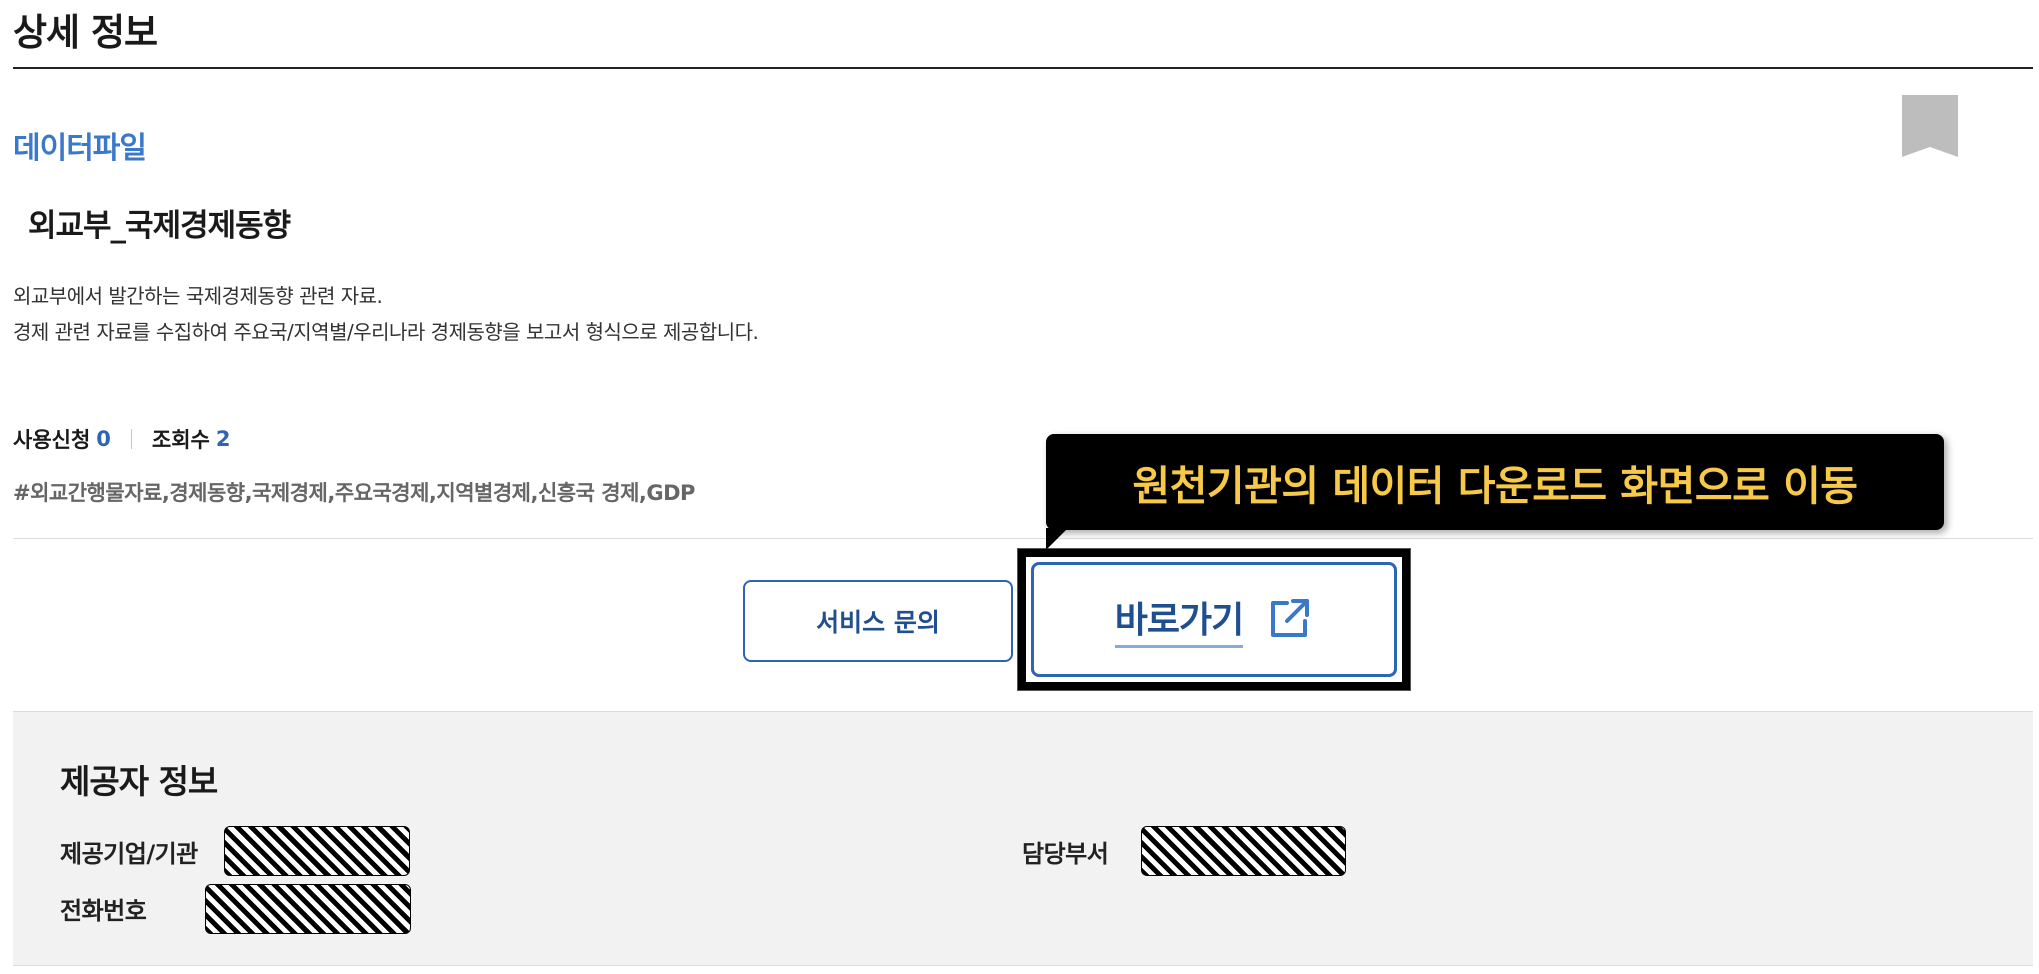  What do you see at coordinates (122, 439) in the screenshot?
I see `dataset-stats: 사용신청 0 조회수 2` at bounding box center [122, 439].